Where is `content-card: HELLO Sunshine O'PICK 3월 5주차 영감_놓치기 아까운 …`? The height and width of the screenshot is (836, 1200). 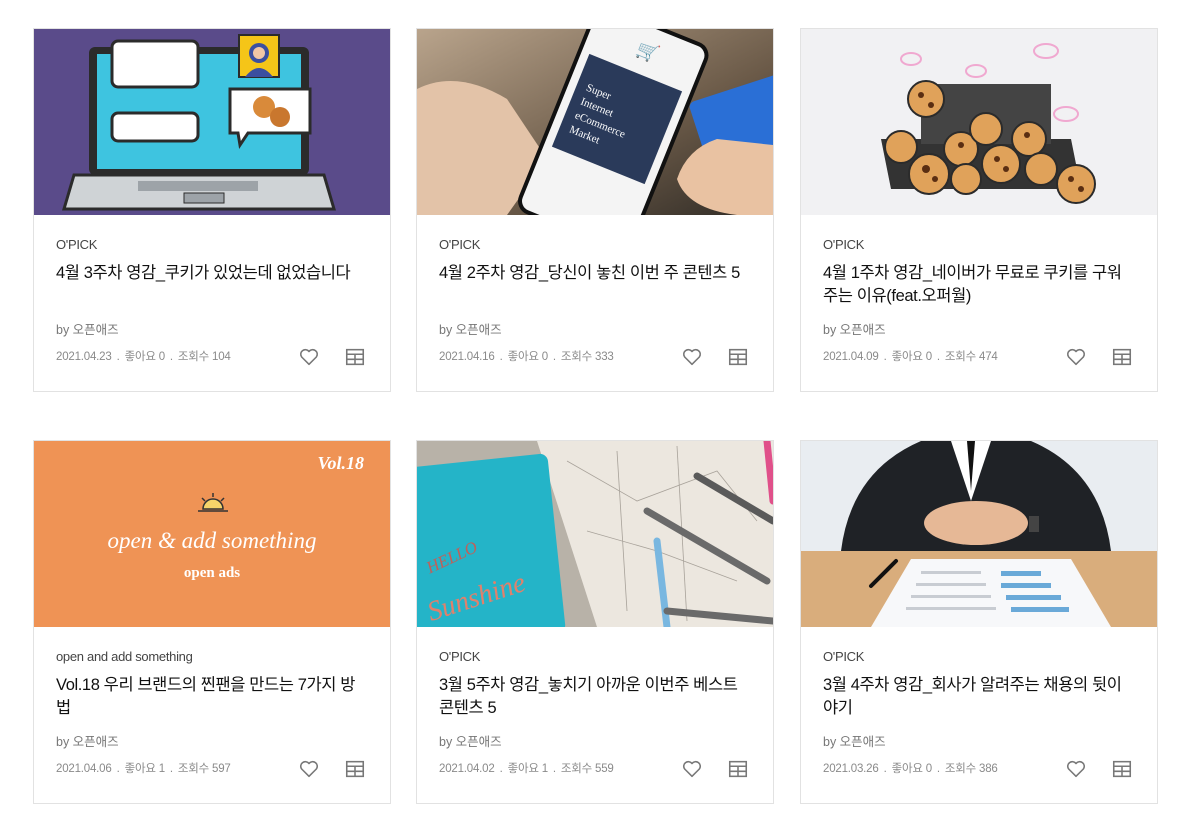 content-card: HELLO Sunshine O'PICK 3월 5주차 영감_놓치기 아까운 … is located at coordinates (595, 622).